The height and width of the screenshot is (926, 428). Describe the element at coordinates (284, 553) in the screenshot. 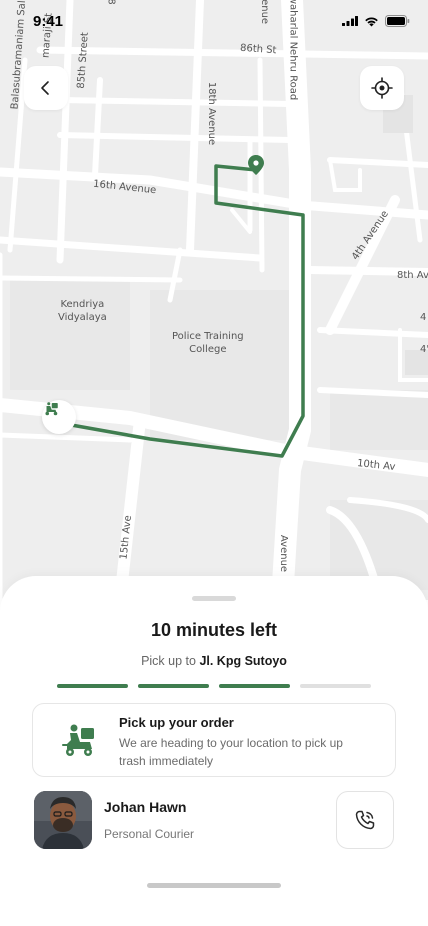

I see `street-label-avenue-bottom: Avenue` at that location.